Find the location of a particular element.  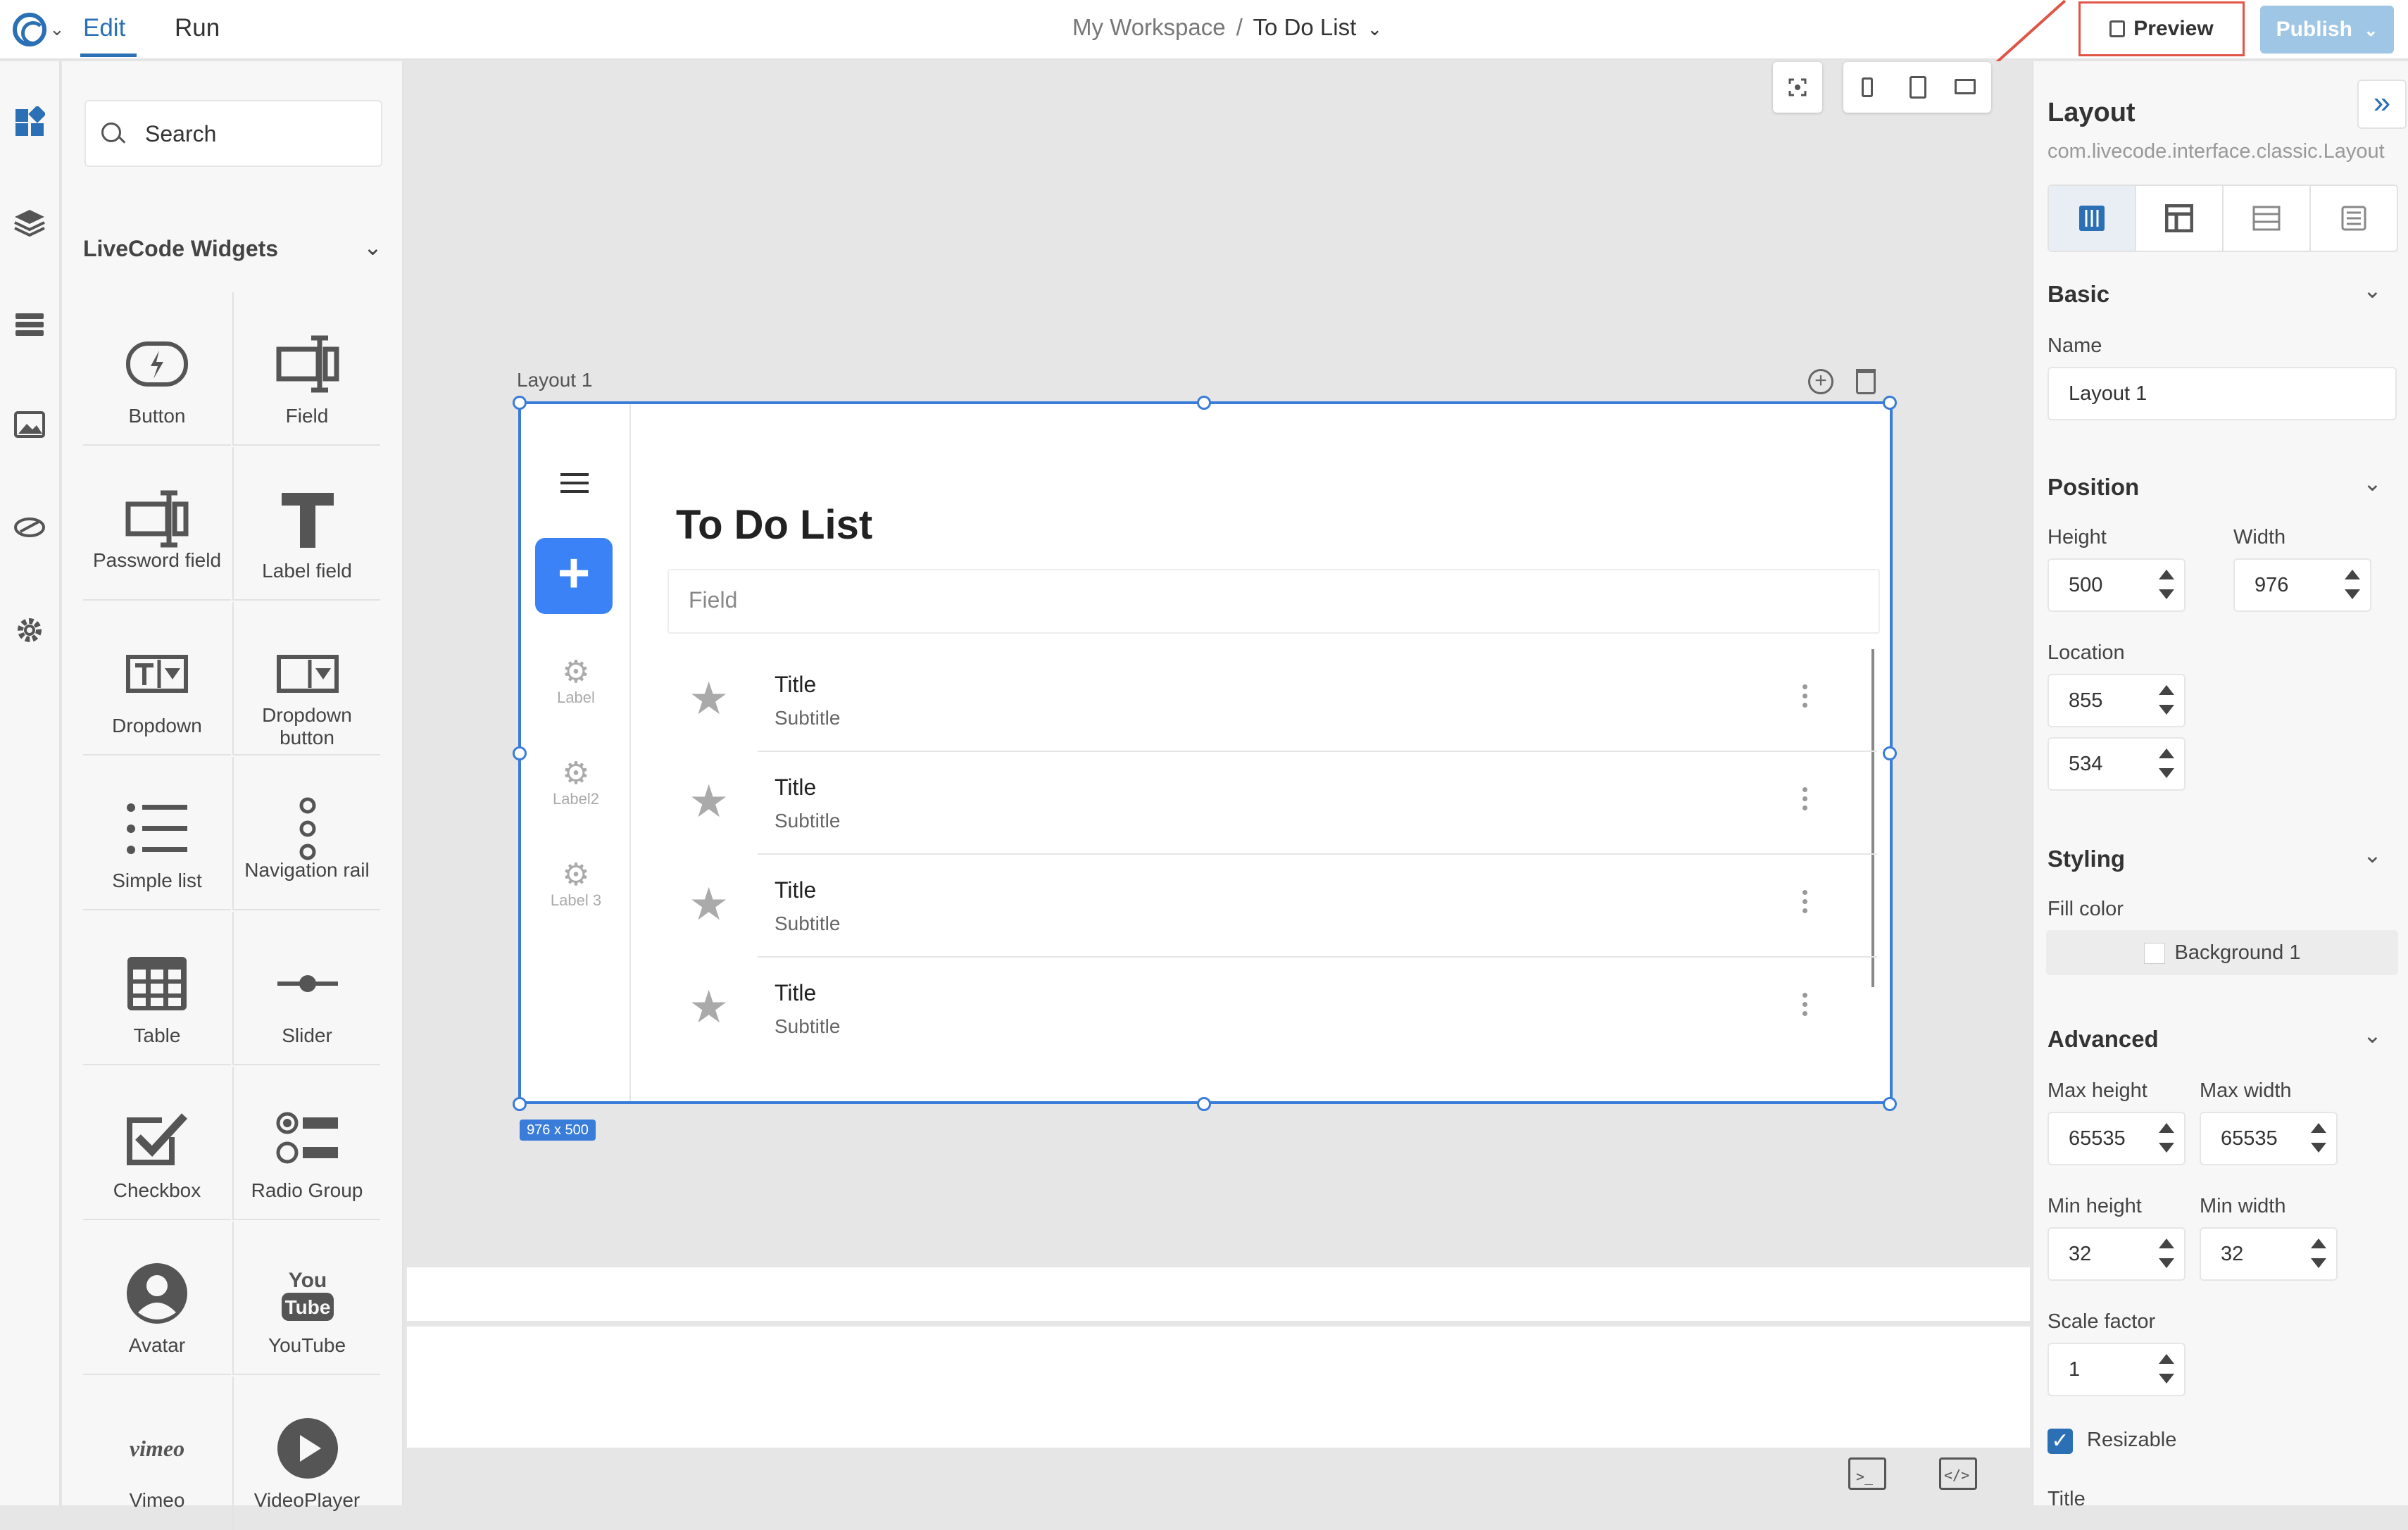

layers-icon is located at coordinates (29, 222).